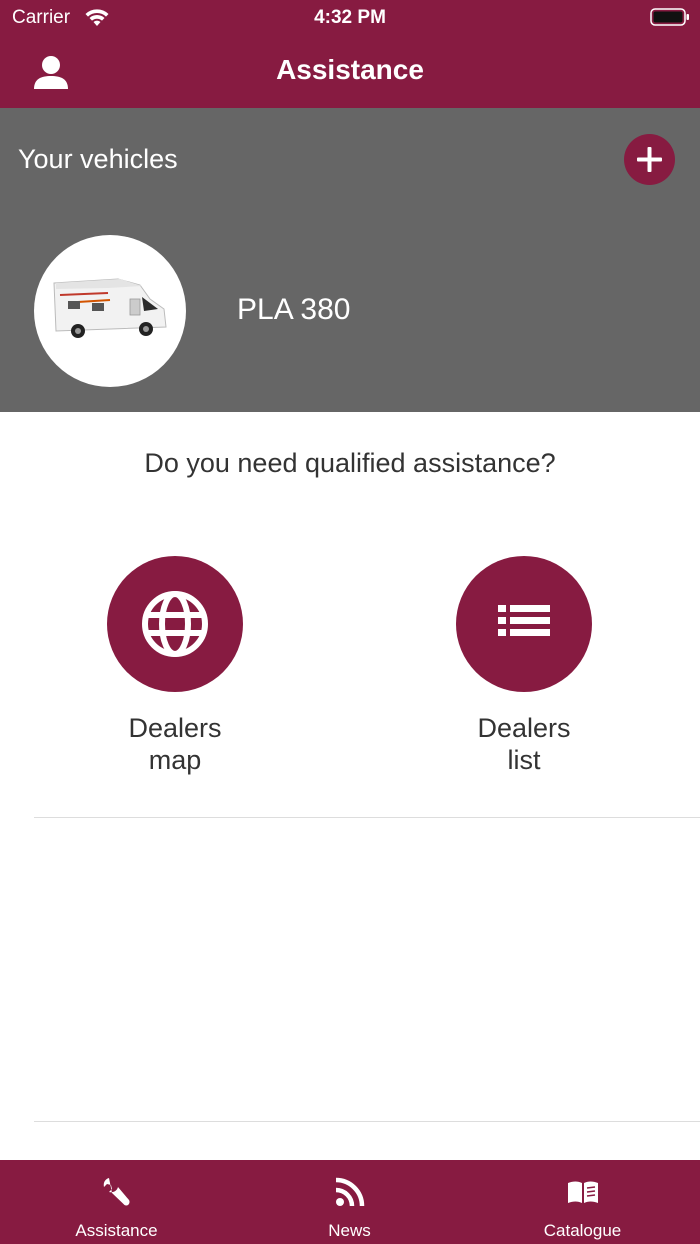  Describe the element at coordinates (98, 159) in the screenshot. I see `vehicles-title: Your vehicles` at that location.